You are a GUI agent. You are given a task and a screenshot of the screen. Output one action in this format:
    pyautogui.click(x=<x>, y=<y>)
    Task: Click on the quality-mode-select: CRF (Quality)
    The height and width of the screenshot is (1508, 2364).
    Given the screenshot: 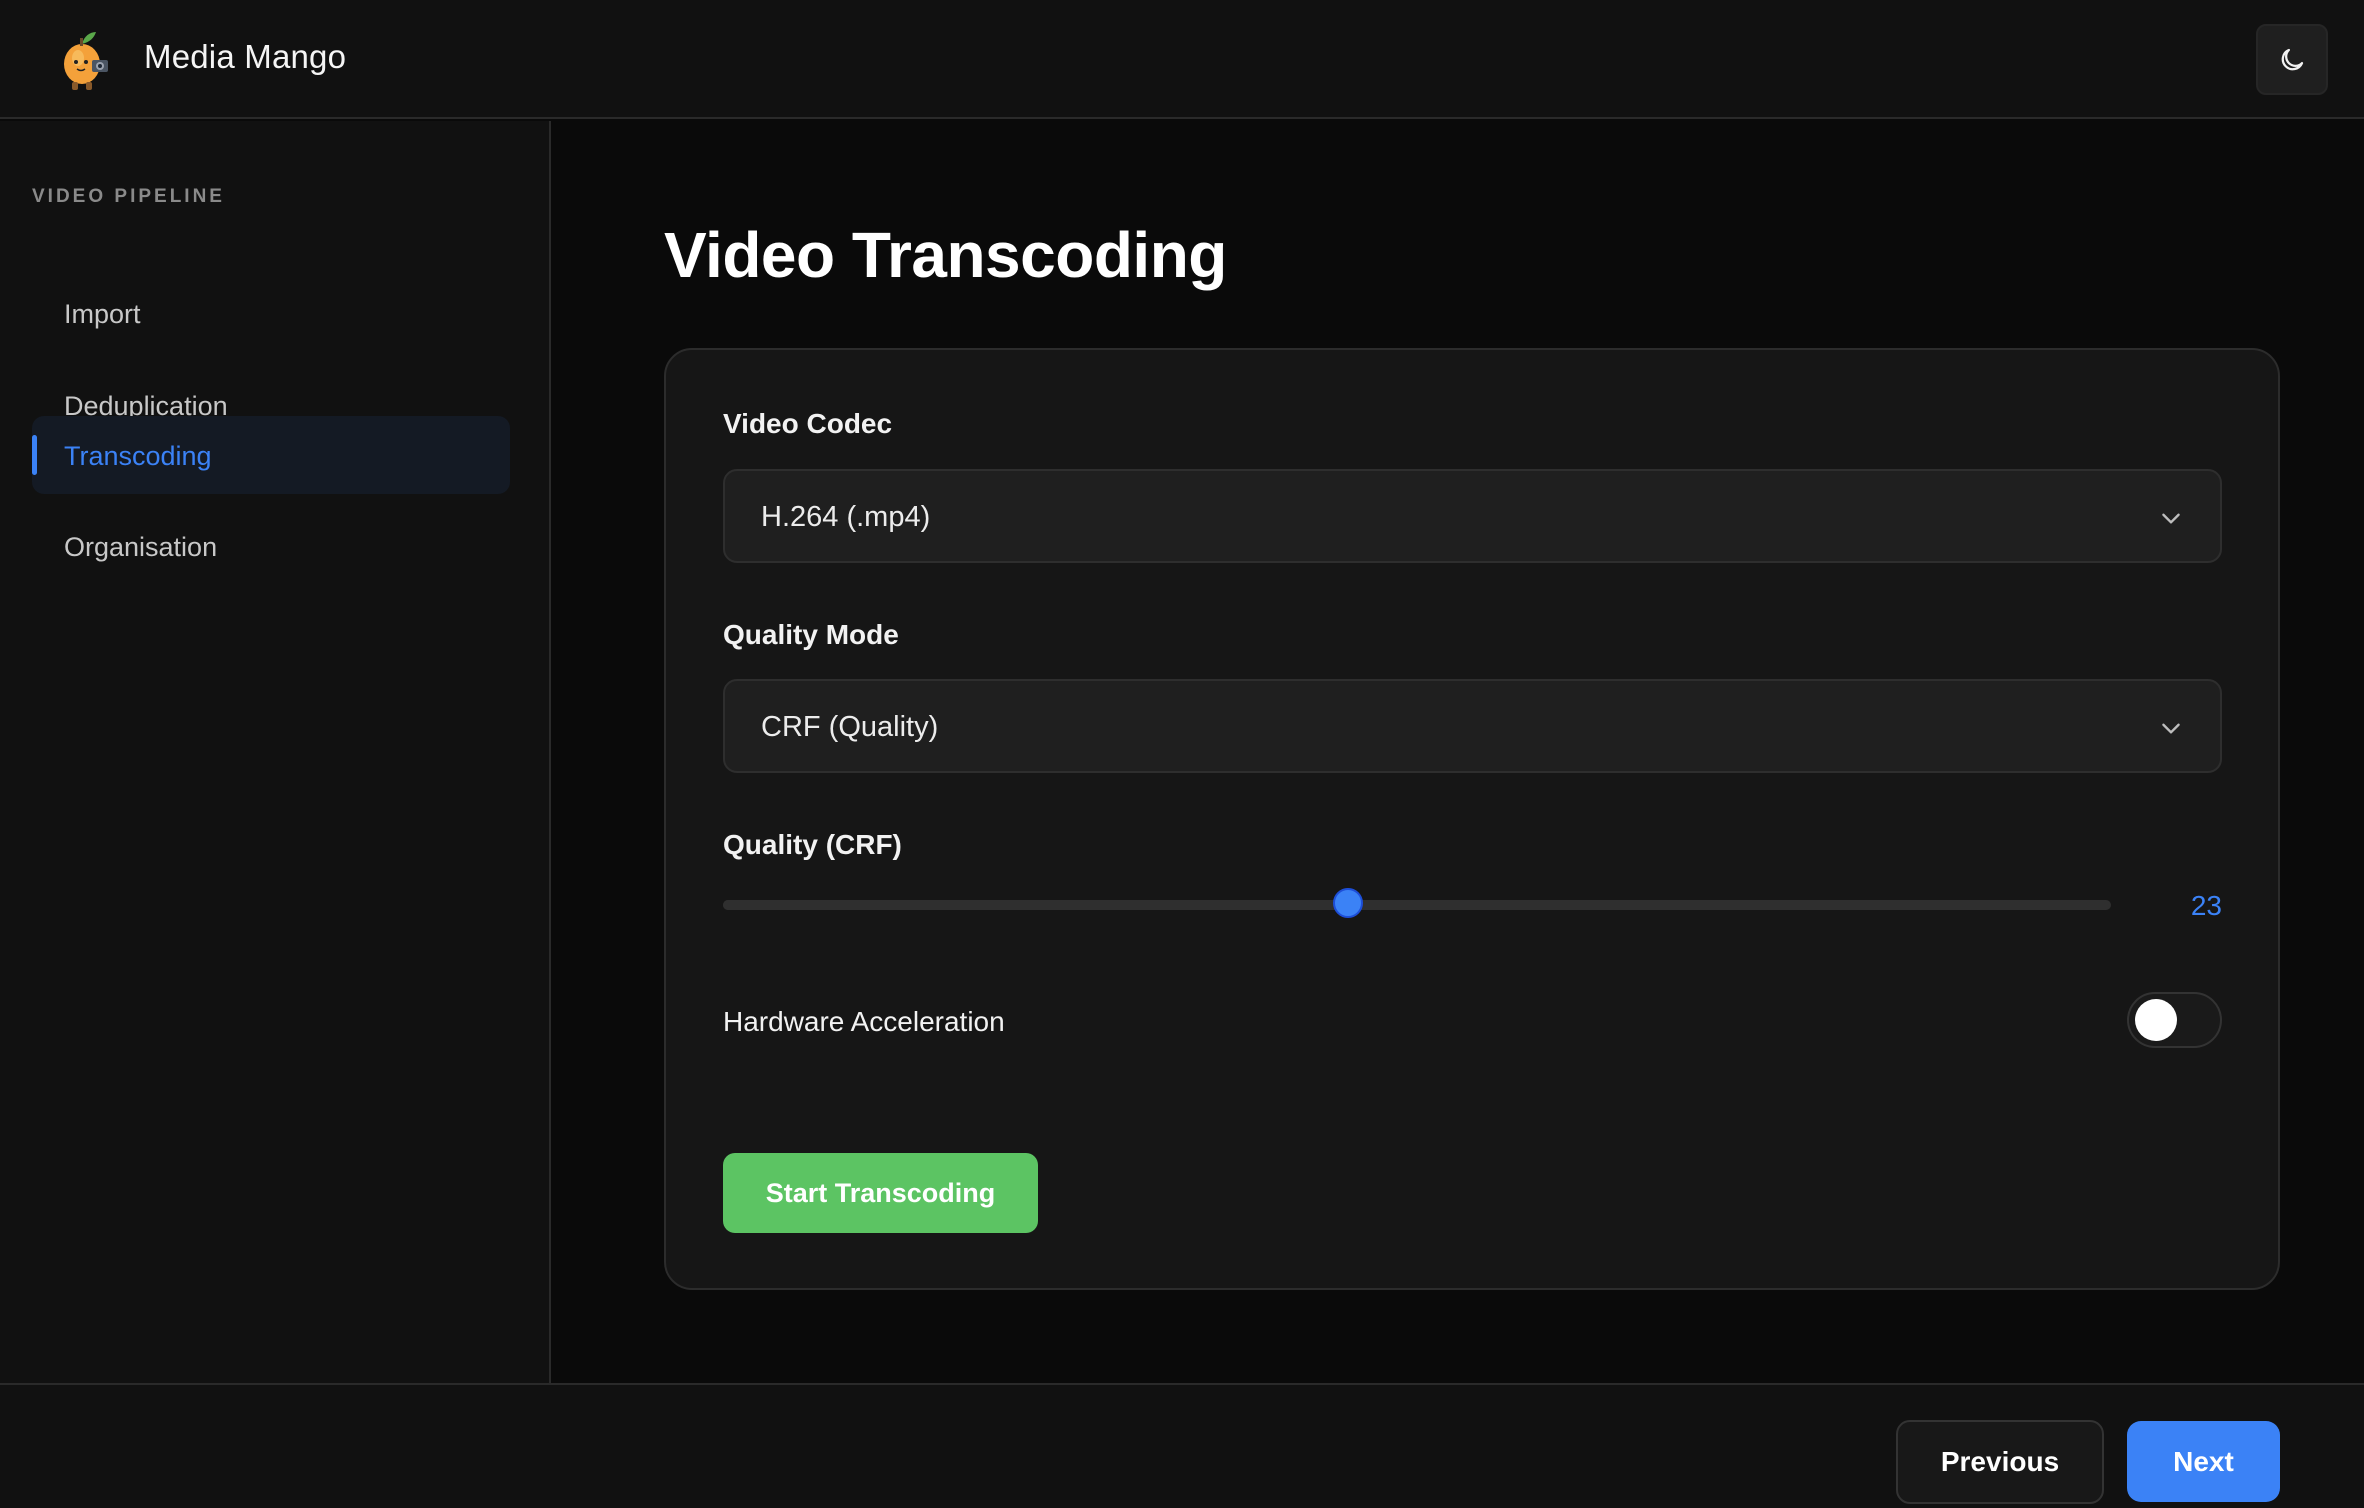 What is the action you would take?
    pyautogui.click(x=1472, y=726)
    